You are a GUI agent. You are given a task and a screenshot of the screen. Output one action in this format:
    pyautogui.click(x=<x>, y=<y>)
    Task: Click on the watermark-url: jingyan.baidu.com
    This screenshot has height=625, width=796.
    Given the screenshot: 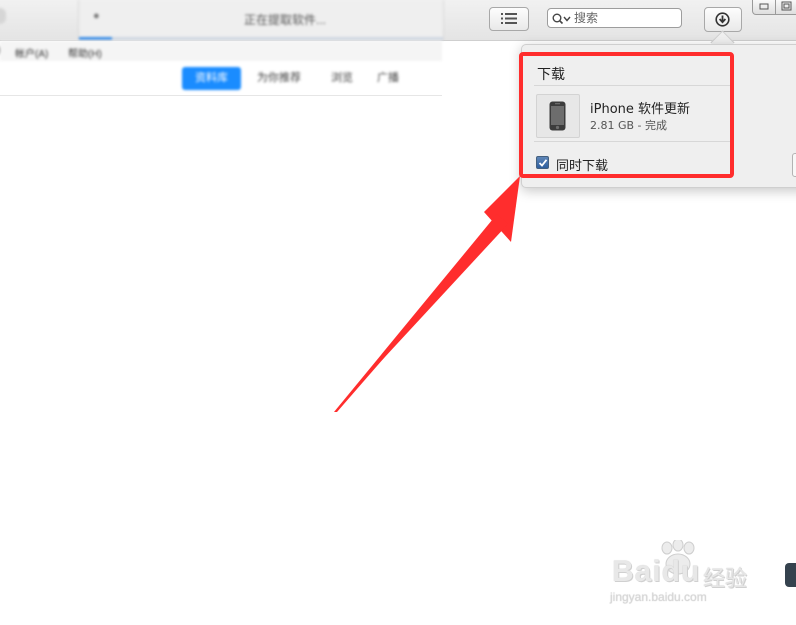 What is the action you would take?
    pyautogui.click(x=658, y=597)
    